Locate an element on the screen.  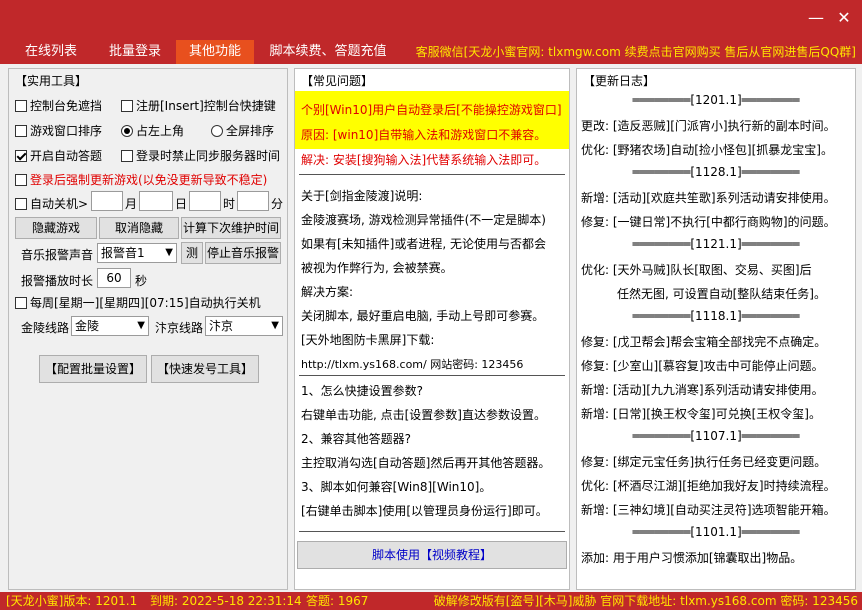
weekly-shutdown-checkbox: 每周[星期一][星期四][07:15]自动执行关机 is located at coordinates (138, 302).